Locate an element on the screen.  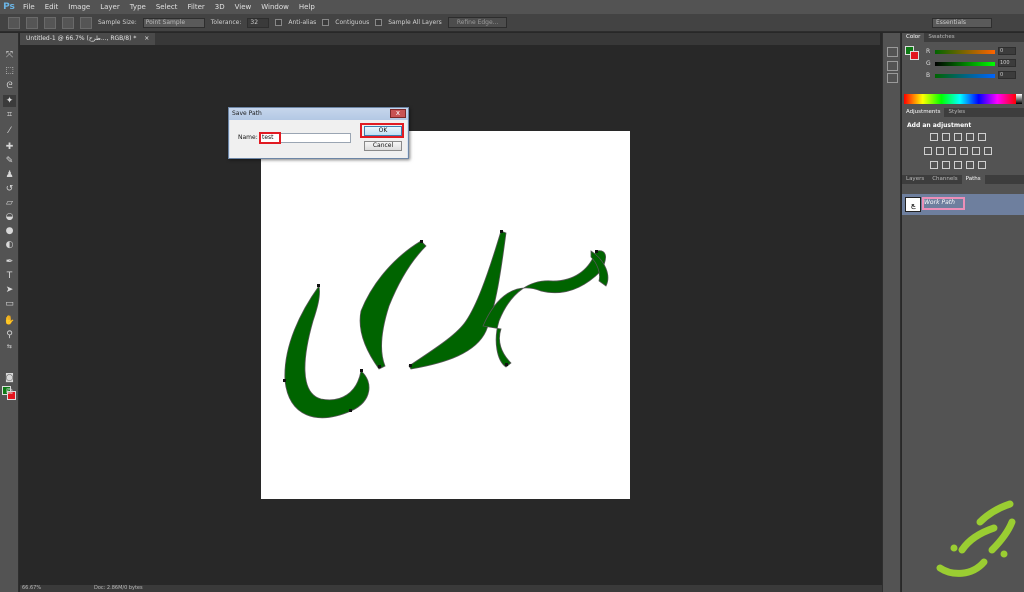
invert-icon is located at coordinates (934, 165).